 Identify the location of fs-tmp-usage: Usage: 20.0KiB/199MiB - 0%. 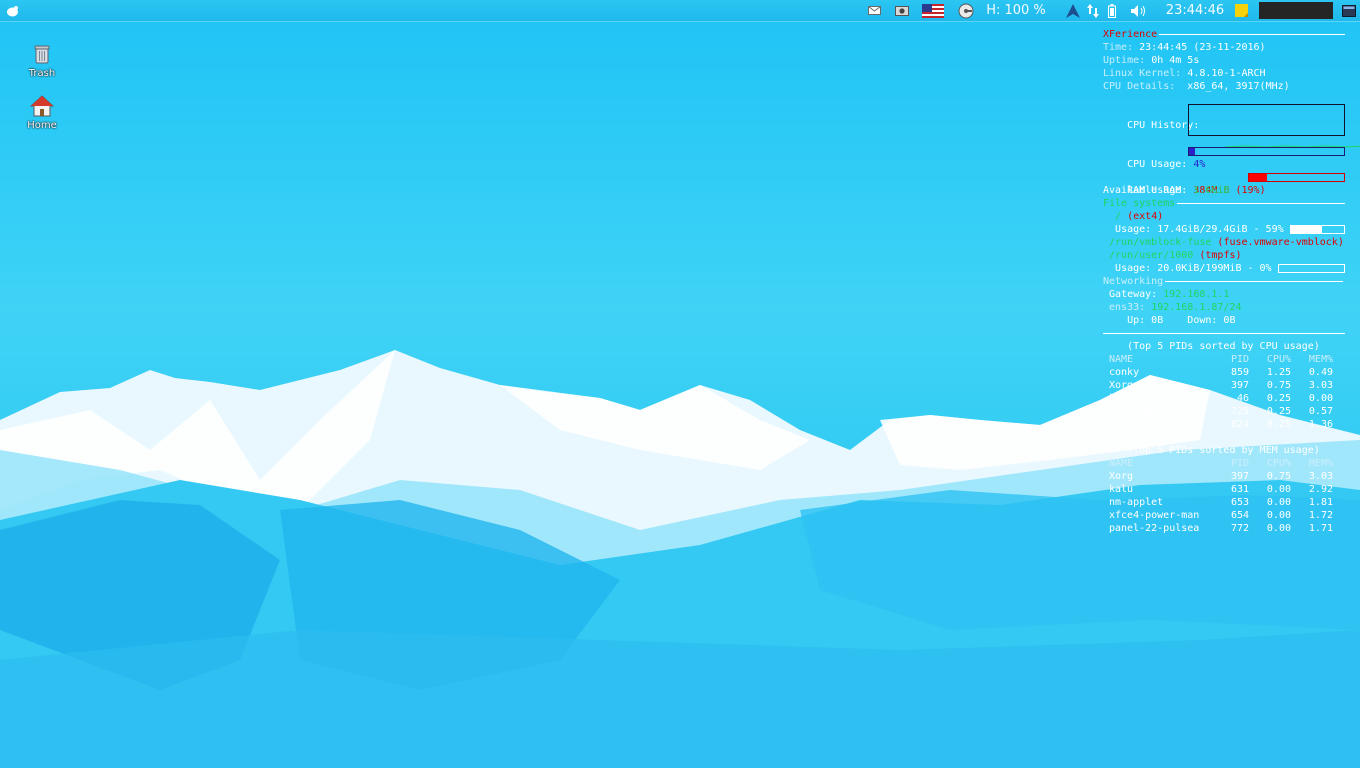
(1193, 268).